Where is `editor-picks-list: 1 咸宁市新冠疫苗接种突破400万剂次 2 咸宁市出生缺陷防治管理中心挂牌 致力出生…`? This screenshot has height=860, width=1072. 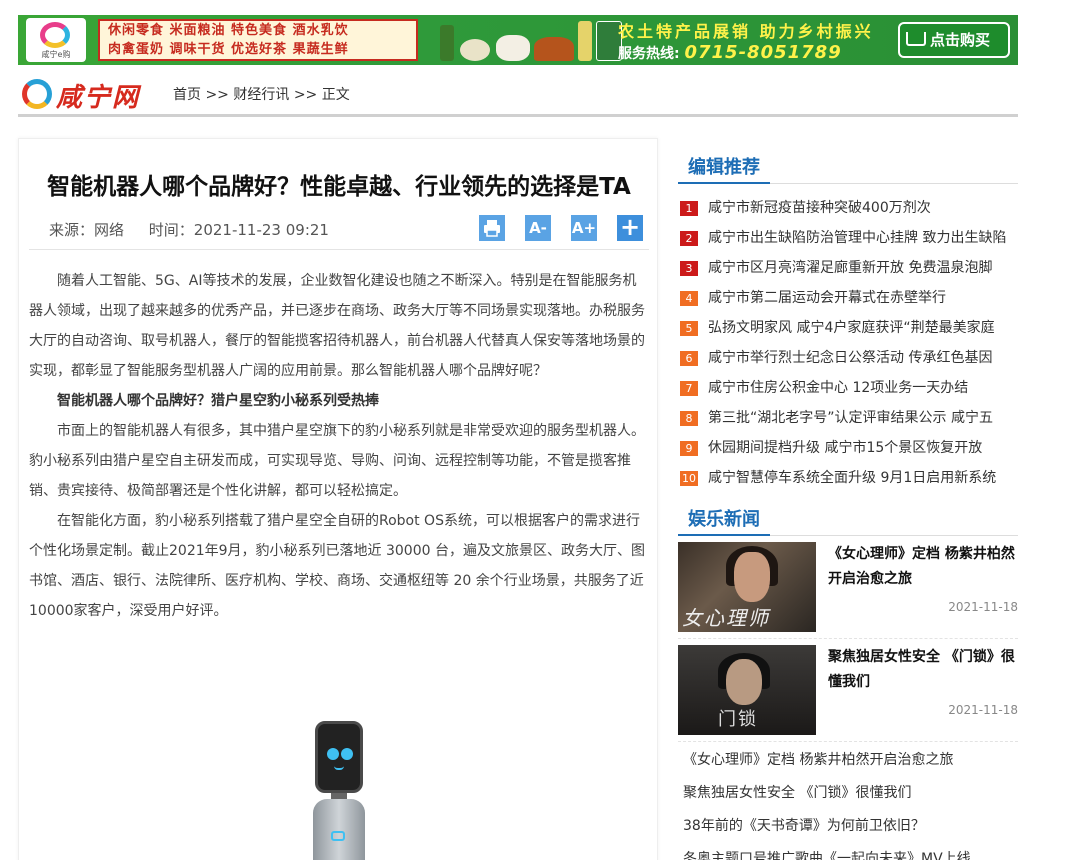
editor-picks-list: 1 咸宁市新冠疫苗接种突破400万剂次 2 咸宁市出生缺陷防治管理中心挂牌 致力出生… is located at coordinates (848, 343).